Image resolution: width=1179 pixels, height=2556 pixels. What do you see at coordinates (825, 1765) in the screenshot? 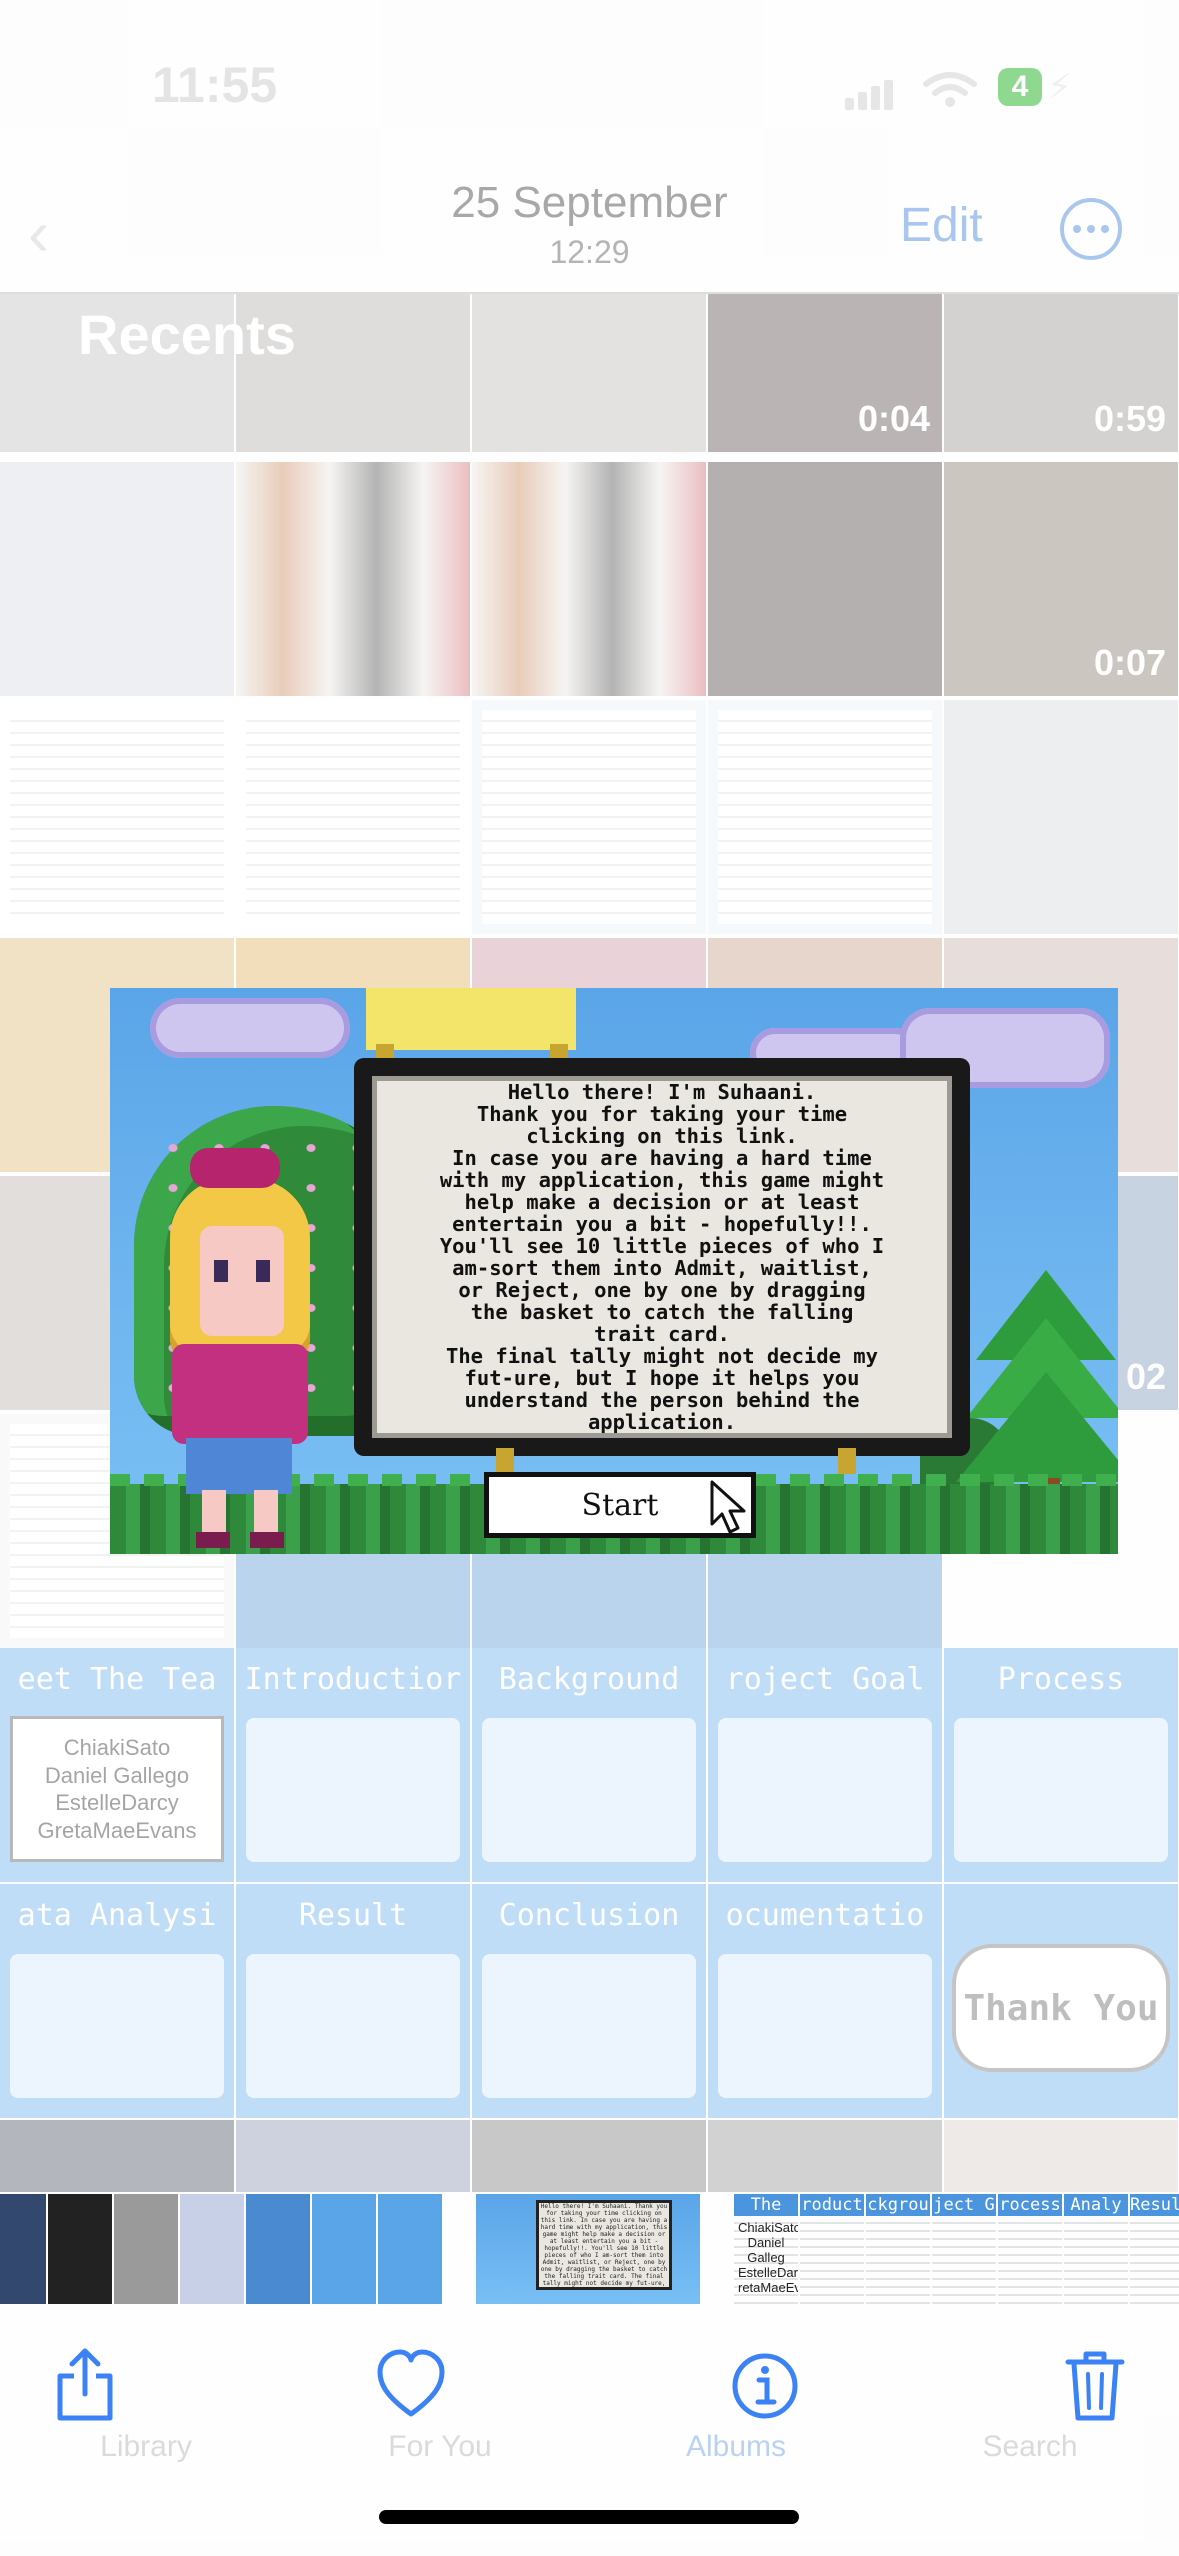
I see `slide-thumbnail: roject Goal` at bounding box center [825, 1765].